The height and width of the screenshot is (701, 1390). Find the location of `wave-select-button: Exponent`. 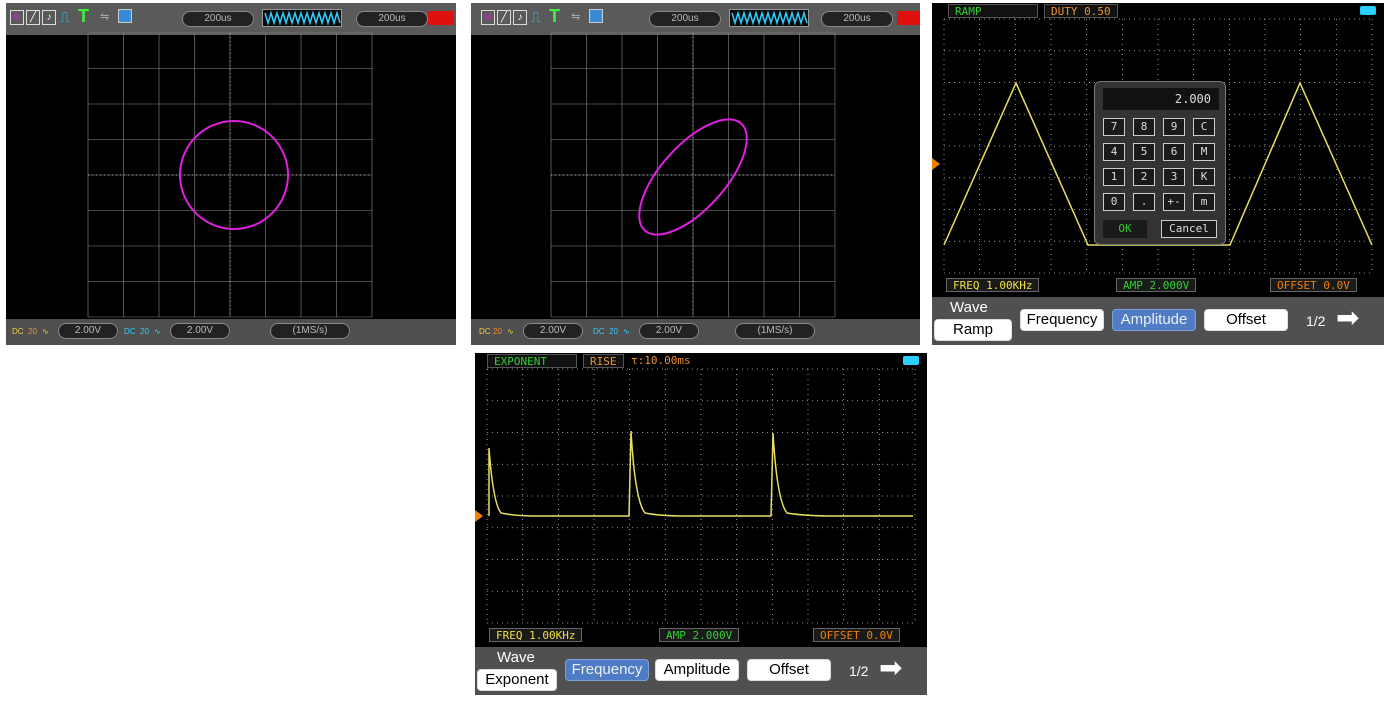

wave-select-button: Exponent is located at coordinates (517, 680).